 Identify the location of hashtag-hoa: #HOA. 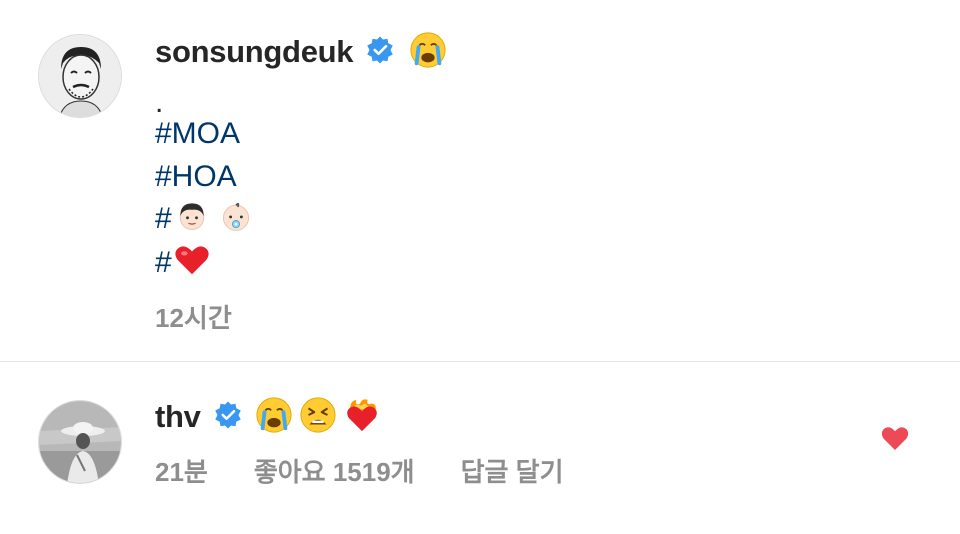
(196, 177).